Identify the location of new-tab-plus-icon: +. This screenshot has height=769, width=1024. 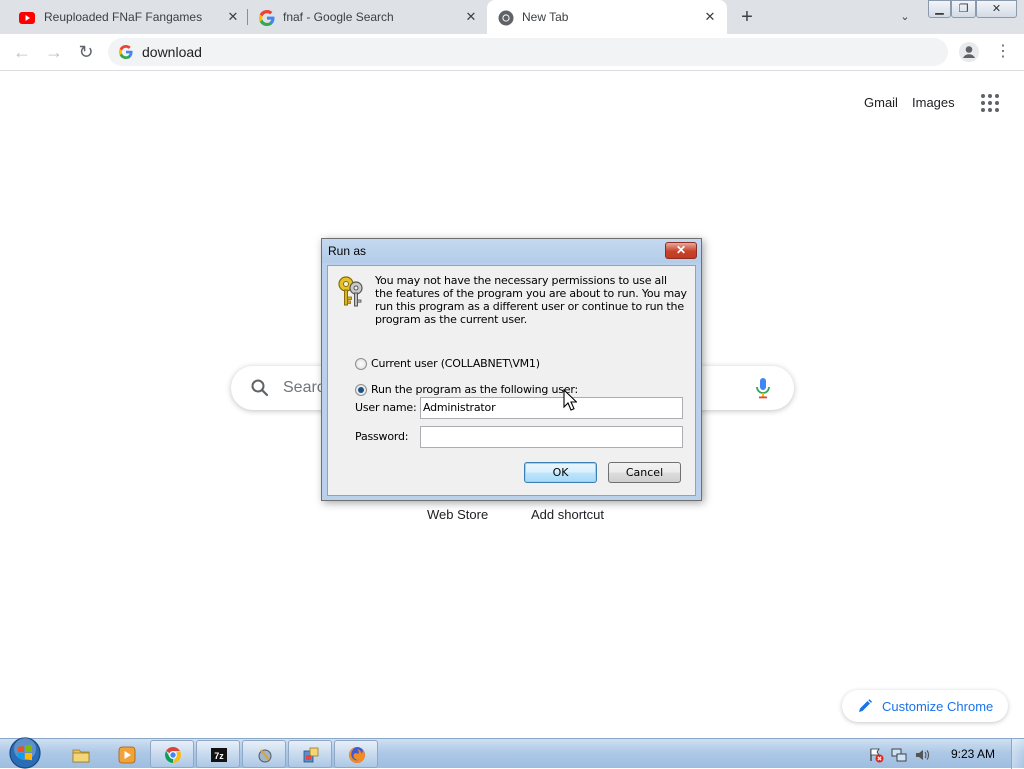
(747, 17).